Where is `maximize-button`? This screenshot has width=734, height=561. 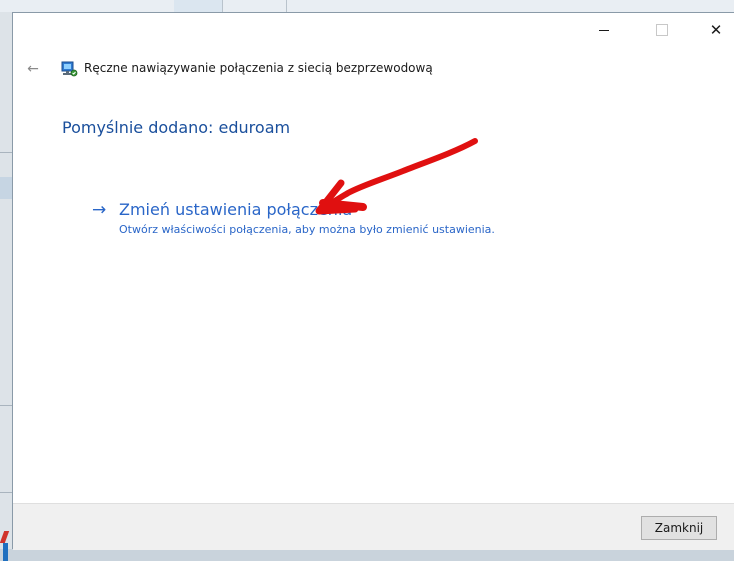 maximize-button is located at coordinates (662, 30).